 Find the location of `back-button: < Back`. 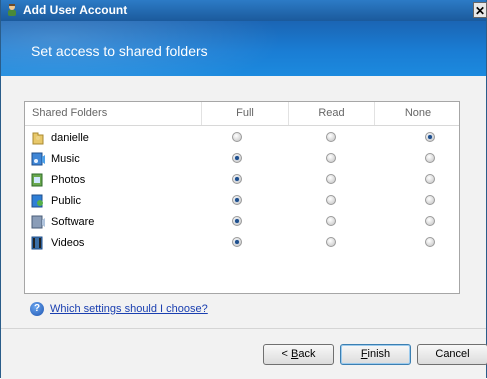

back-button: < Back is located at coordinates (298, 354).